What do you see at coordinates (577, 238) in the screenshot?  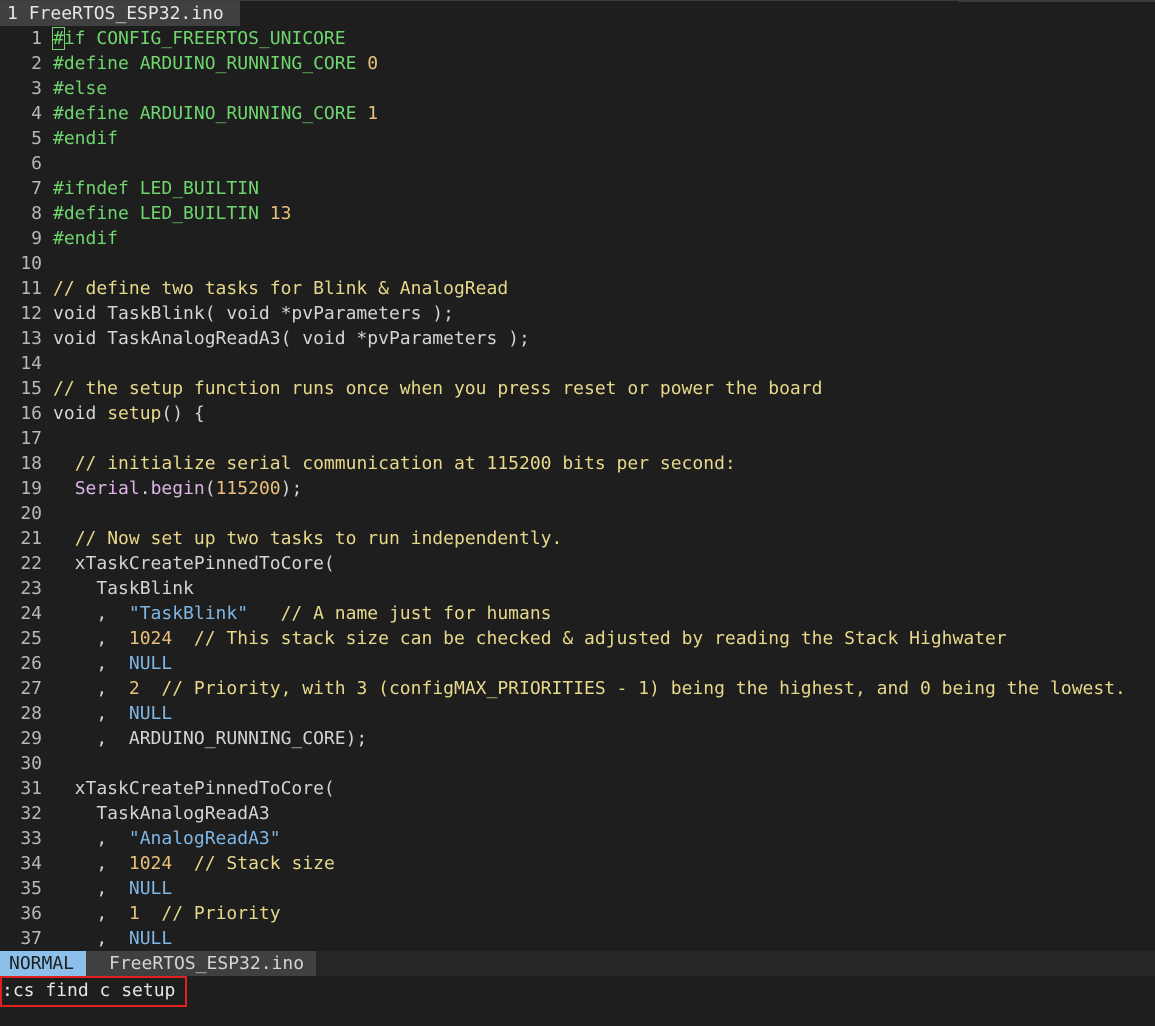 I see `code-line: 9 #endif` at bounding box center [577, 238].